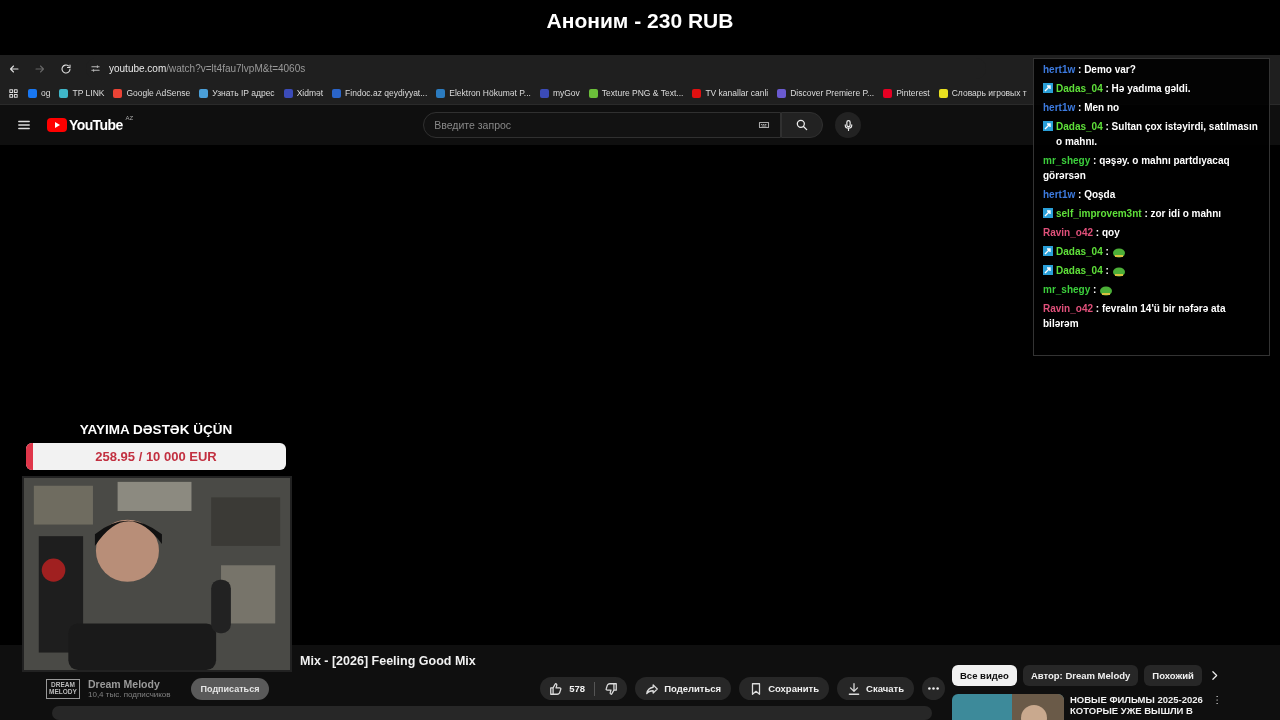 The height and width of the screenshot is (720, 1280). I want to click on chat-message: Ravin_o42 : qoy, so click(1081, 233).